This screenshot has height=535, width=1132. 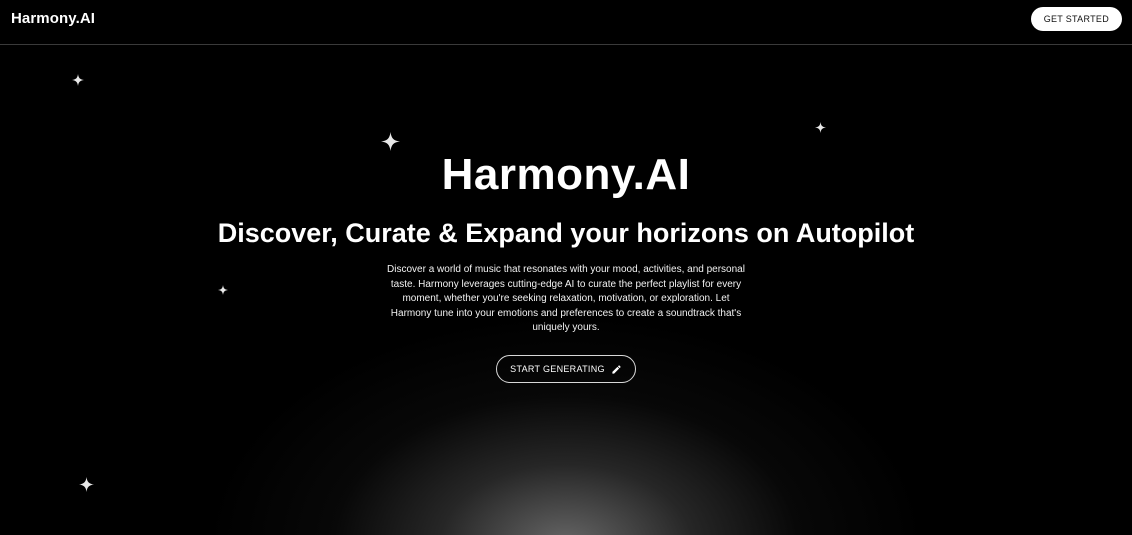 What do you see at coordinates (1076, 19) in the screenshot?
I see `get-started-button: GET STARTED` at bounding box center [1076, 19].